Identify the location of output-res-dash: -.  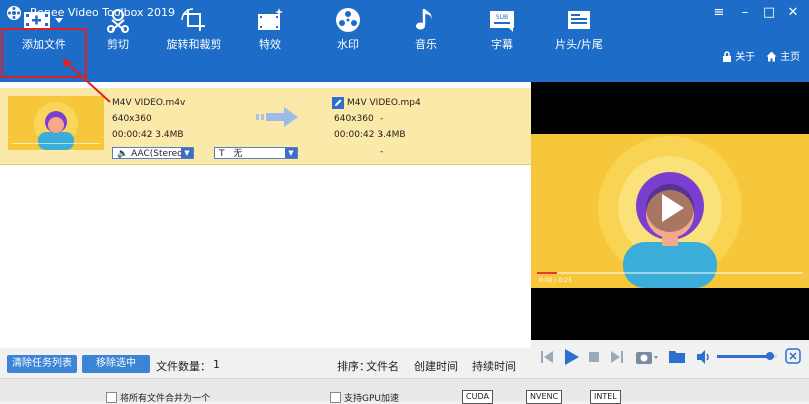
(382, 119).